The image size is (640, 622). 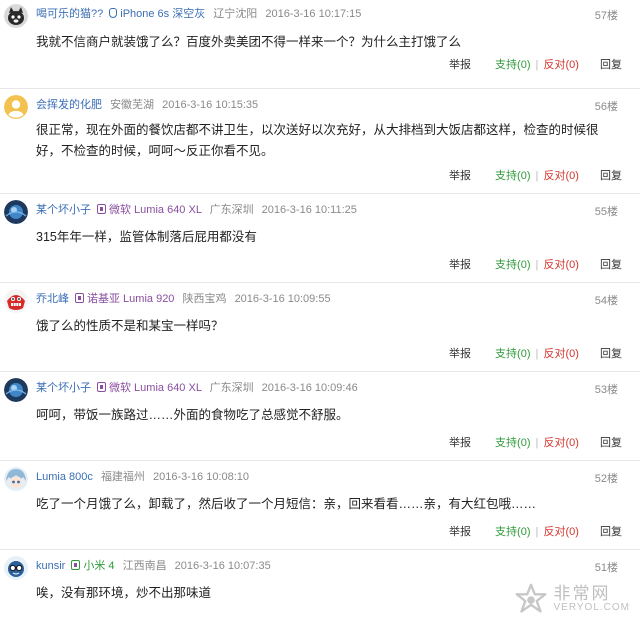 I want to click on apple-icon, so click(x=113, y=13).